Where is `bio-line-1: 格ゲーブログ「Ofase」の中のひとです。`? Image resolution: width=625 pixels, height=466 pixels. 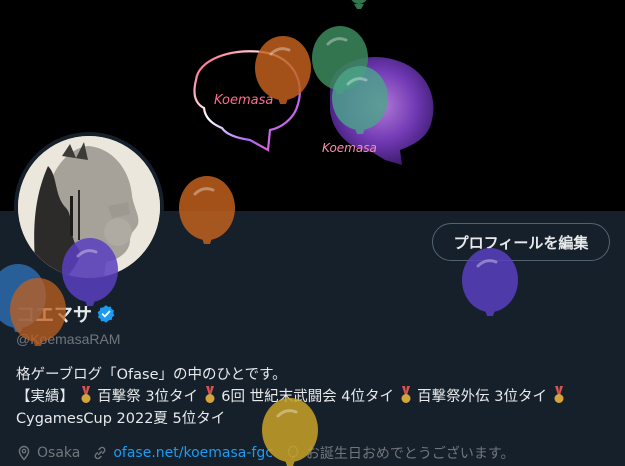
bio-line-1: 格ゲーブログ「Ofase」の中のひとです。 is located at coordinates (151, 375).